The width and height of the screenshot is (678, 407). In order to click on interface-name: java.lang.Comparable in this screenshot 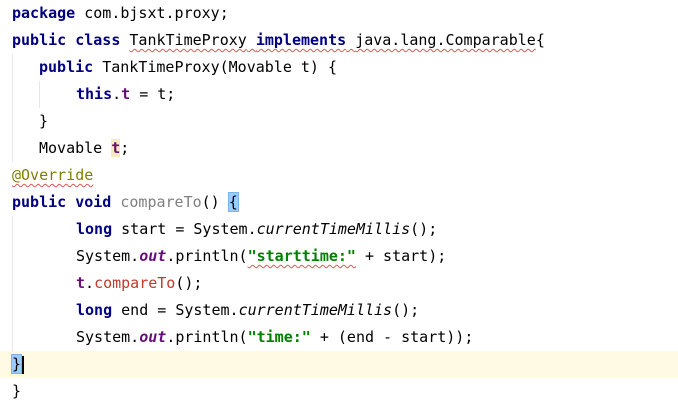, I will do `click(445, 40)`.